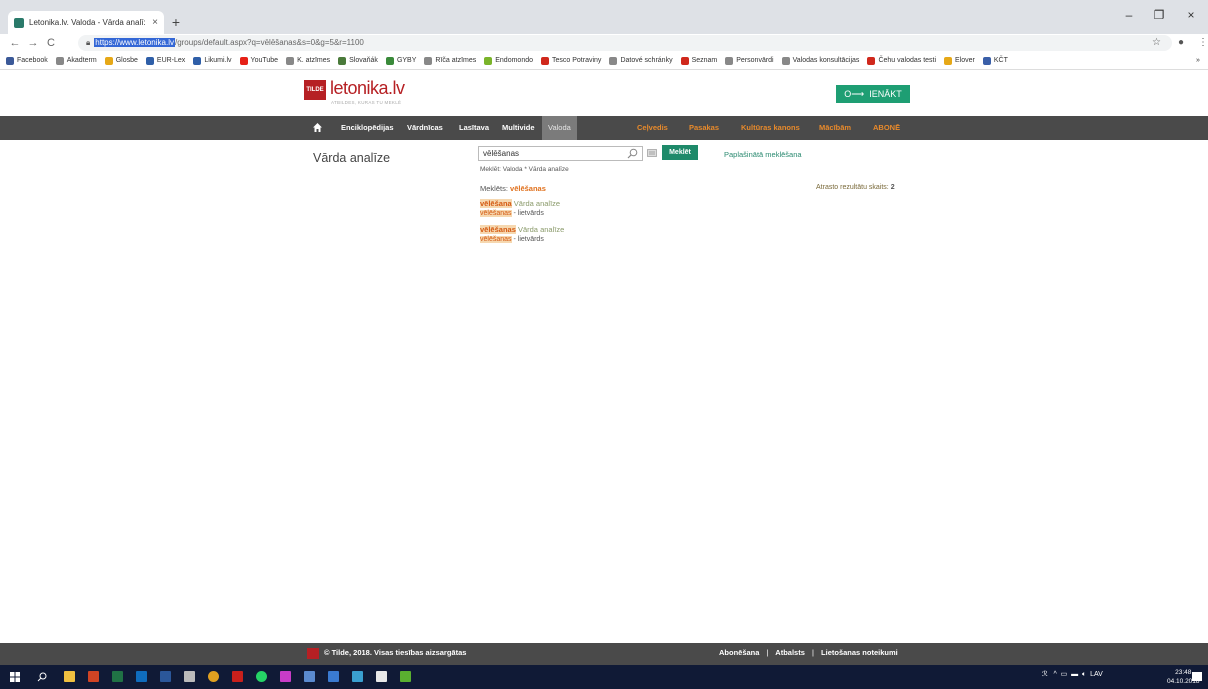  I want to click on bookmark-item: Endomondo, so click(509, 60).